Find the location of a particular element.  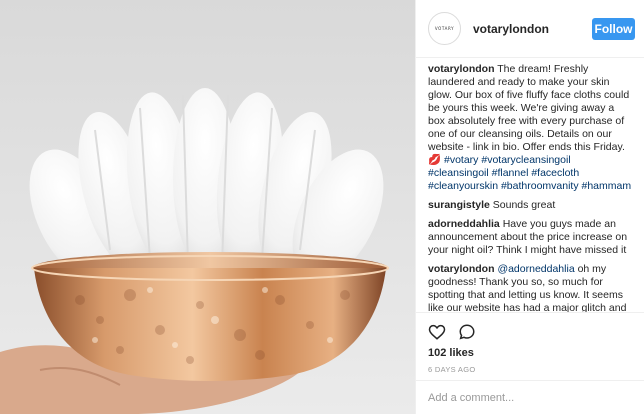

comment-input is located at coordinates (528, 397).